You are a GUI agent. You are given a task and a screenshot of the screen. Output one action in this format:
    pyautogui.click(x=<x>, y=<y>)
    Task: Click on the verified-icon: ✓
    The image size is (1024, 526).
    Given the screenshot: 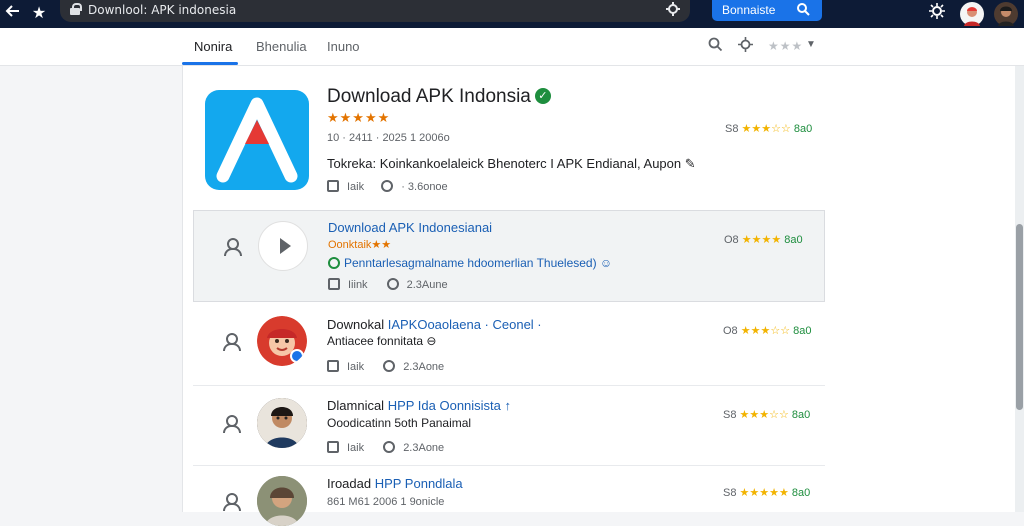 What is the action you would take?
    pyautogui.click(x=542, y=96)
    